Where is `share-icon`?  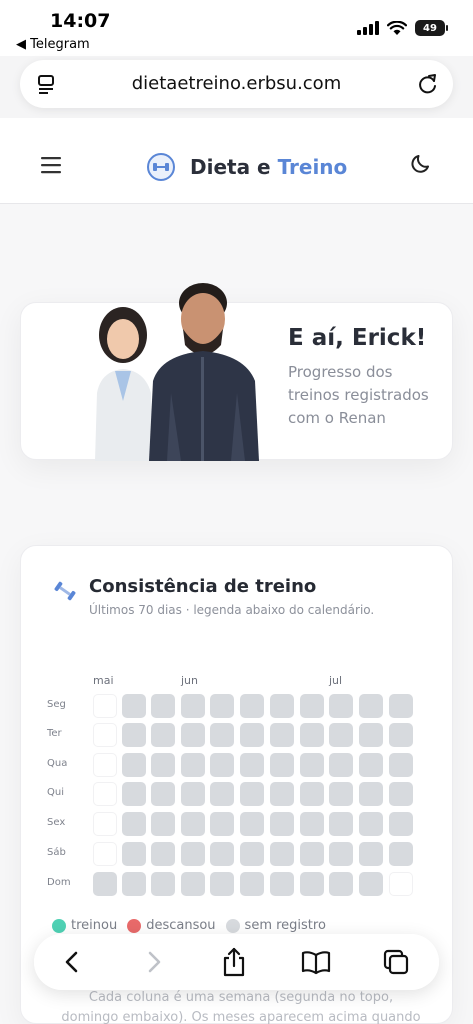 share-icon is located at coordinates (234, 962).